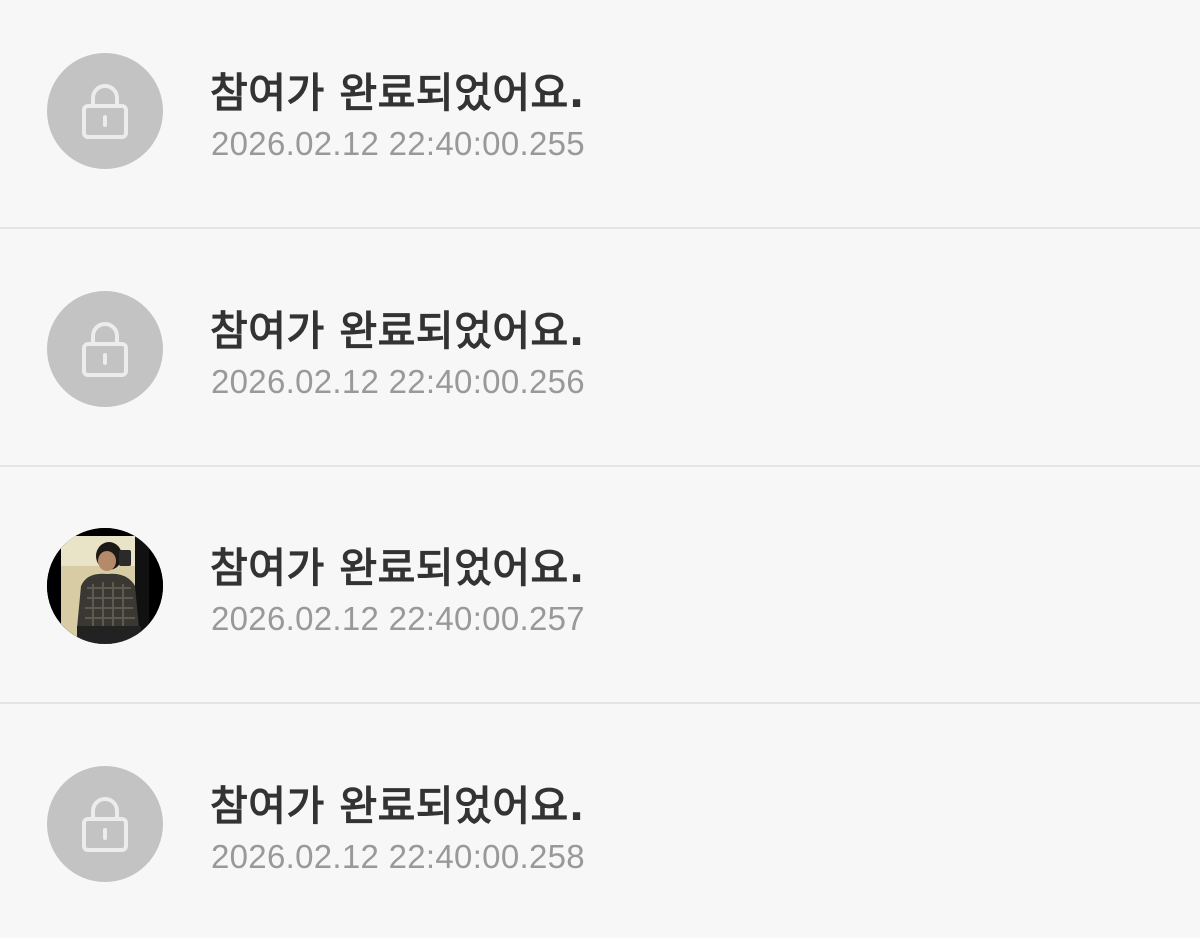 The width and height of the screenshot is (1200, 938). I want to click on notification-timestamp: 2026.02.12 22:40:00.257, so click(398, 618).